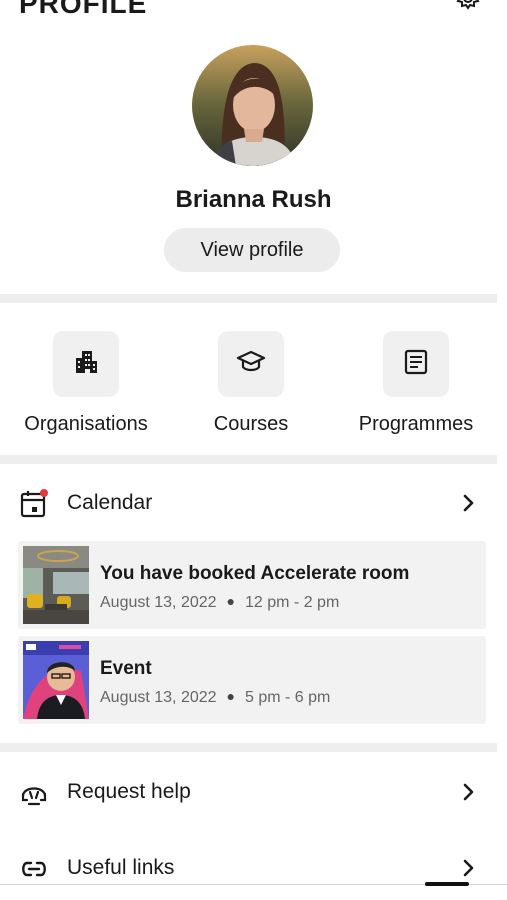 This screenshot has height=900, width=507. What do you see at coordinates (83, 9) in the screenshot?
I see `page-title: PROFILE` at bounding box center [83, 9].